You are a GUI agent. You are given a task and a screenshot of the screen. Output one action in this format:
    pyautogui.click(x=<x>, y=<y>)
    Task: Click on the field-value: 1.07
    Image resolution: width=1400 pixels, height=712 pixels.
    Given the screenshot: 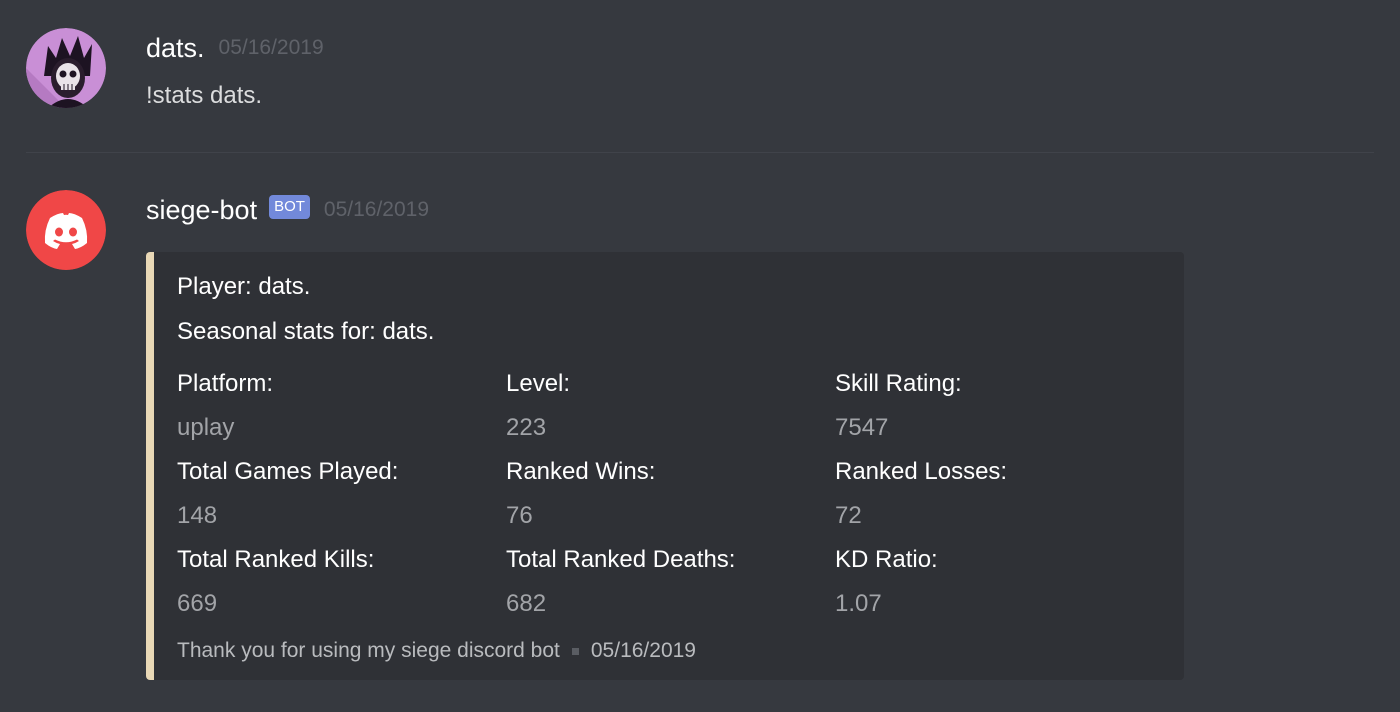 What is the action you would take?
    pyautogui.click(x=858, y=603)
    